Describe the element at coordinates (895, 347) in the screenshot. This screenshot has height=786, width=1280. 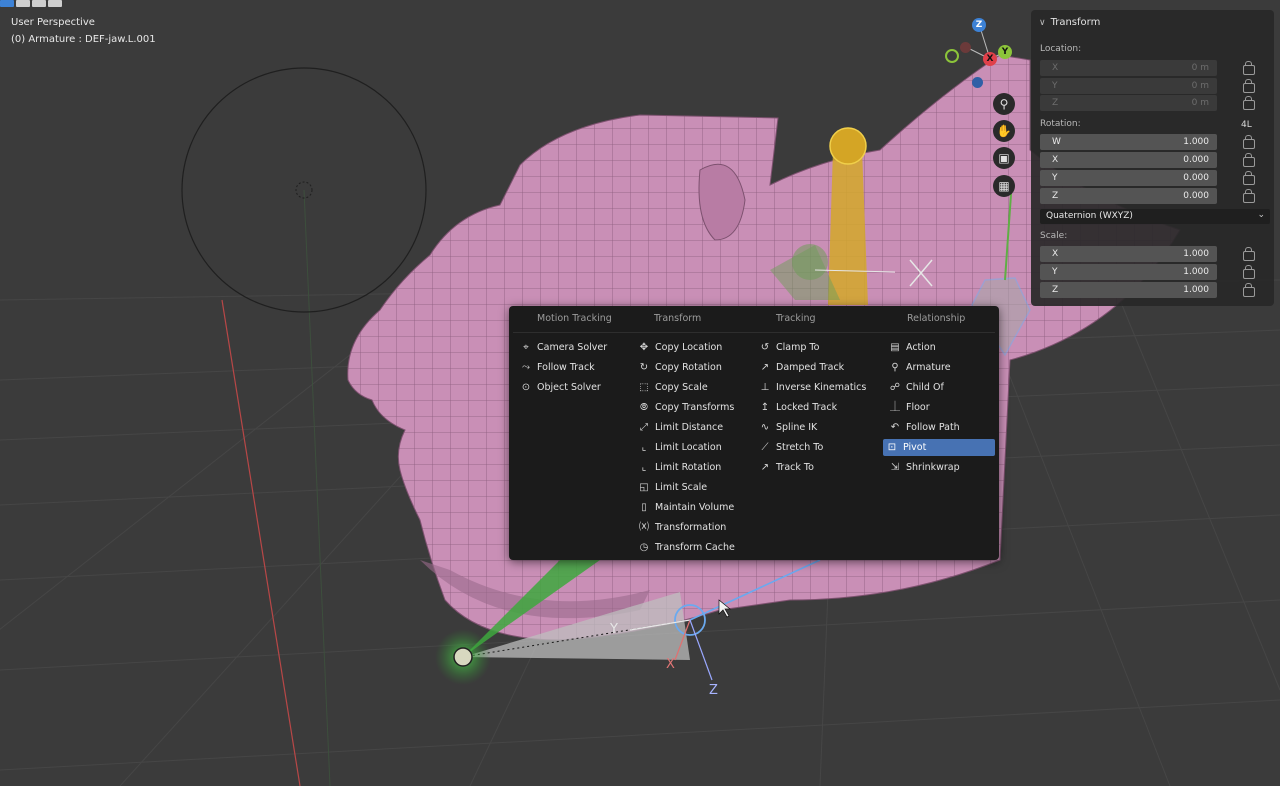
I see `action-icon: ▤` at that location.